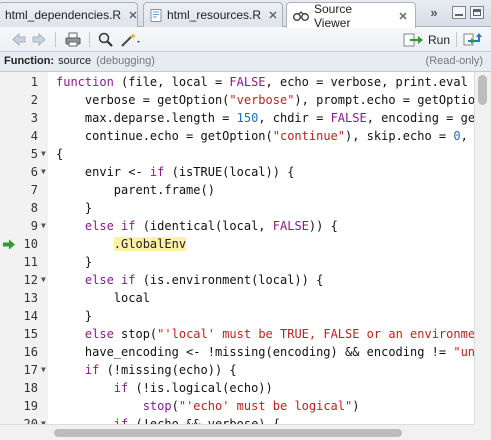 The height and width of the screenshot is (440, 491). What do you see at coordinates (482, 90) in the screenshot?
I see `vertical-scroll-thumb` at bounding box center [482, 90].